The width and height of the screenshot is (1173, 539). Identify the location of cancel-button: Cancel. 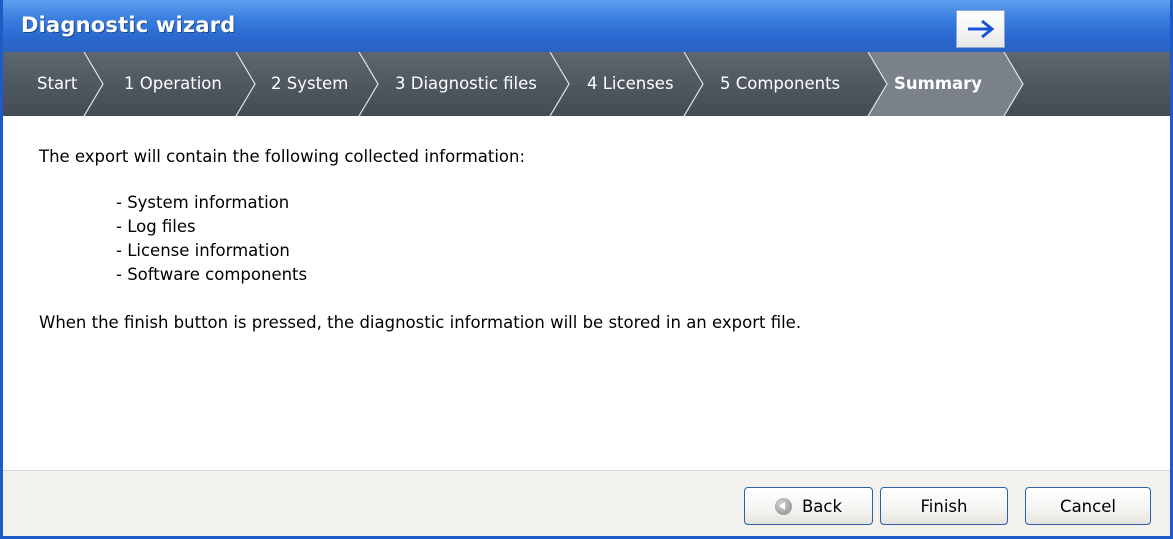
(1088, 506).